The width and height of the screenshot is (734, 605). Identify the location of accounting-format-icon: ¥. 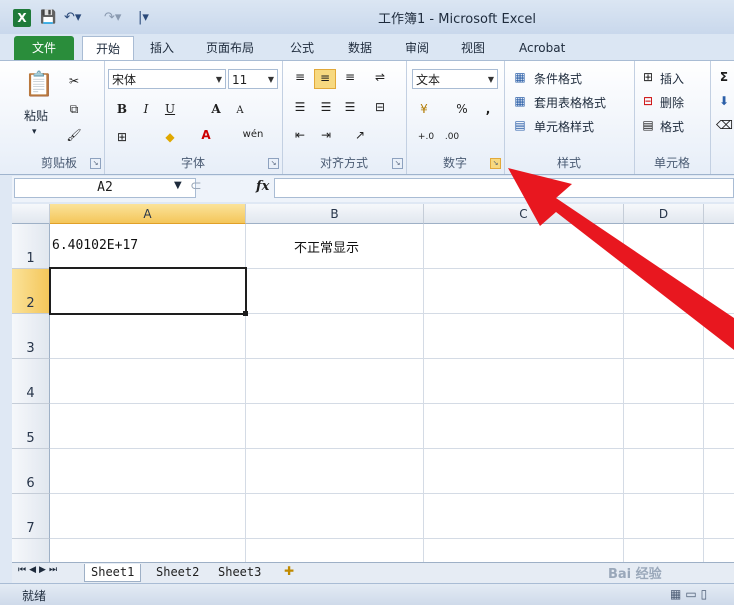
(424, 109).